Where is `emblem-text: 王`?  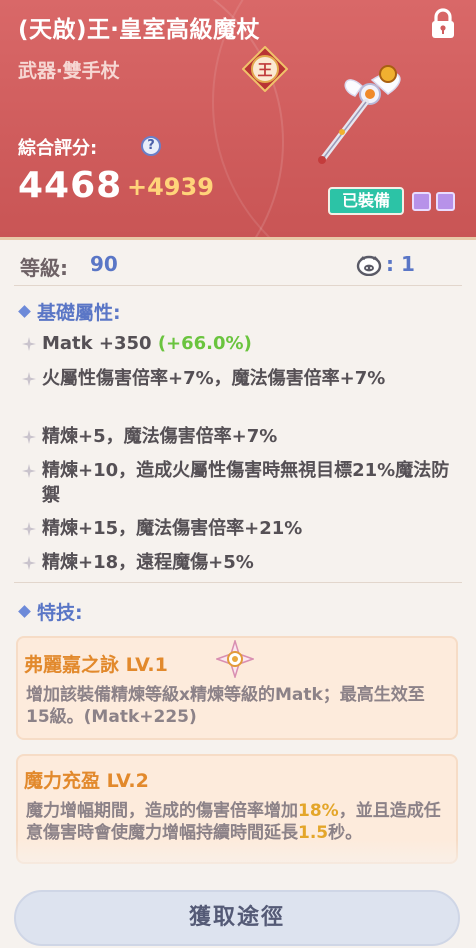
emblem-text: 王 is located at coordinates (264, 70).